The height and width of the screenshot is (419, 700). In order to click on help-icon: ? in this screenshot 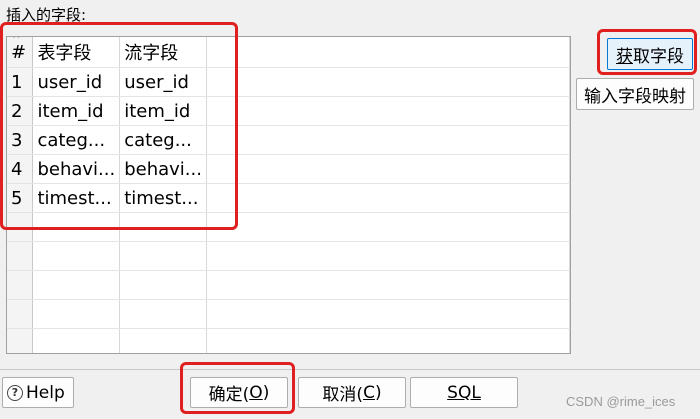, I will do `click(15, 392)`.